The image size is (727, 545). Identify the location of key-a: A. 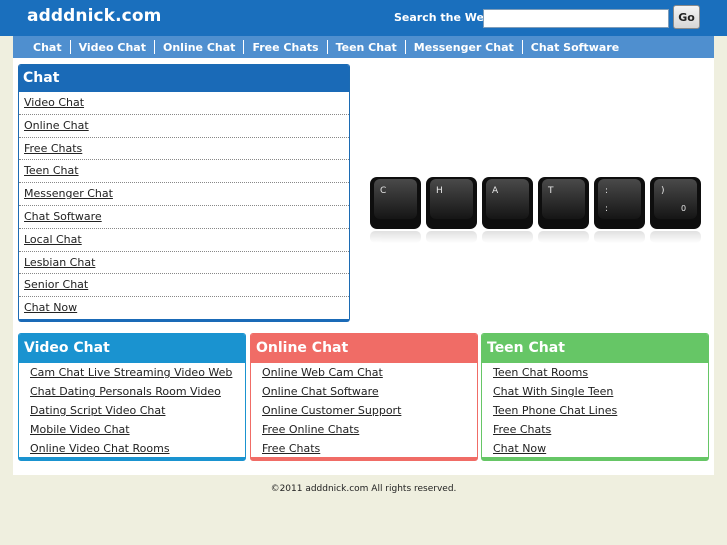
(507, 203).